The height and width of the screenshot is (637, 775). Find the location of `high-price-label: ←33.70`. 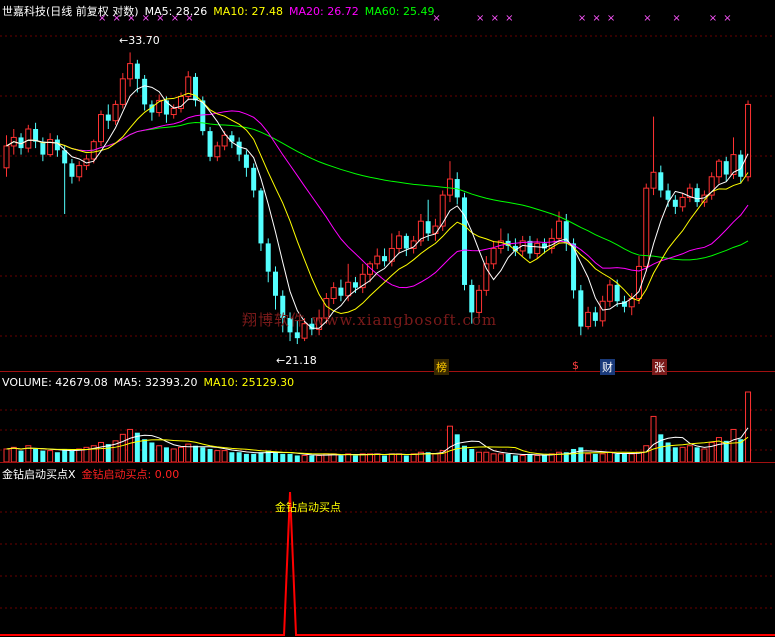

high-price-label: ←33.70 is located at coordinates (139, 40).